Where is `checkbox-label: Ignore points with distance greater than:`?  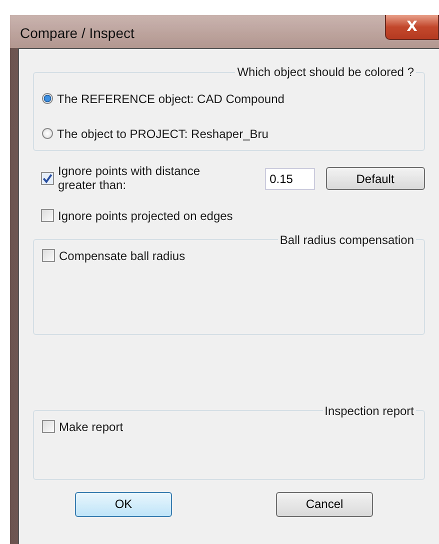
checkbox-label: Ignore points with distance greater than: is located at coordinates (130, 179).